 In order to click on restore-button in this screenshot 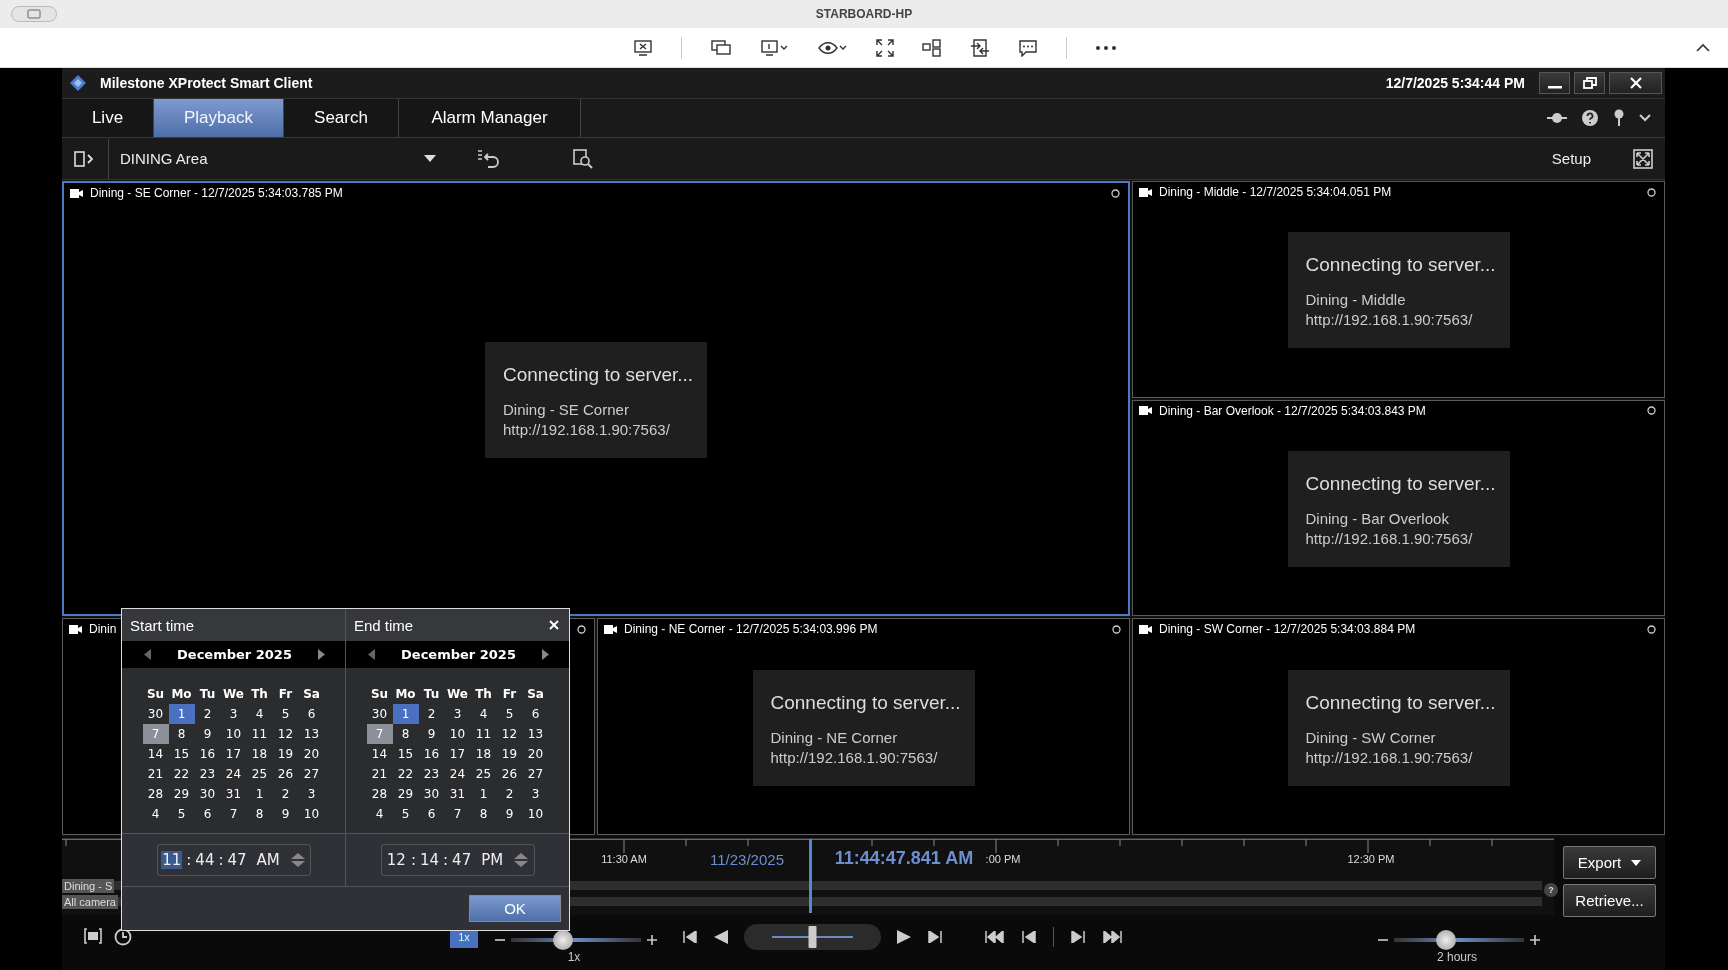, I will do `click(1589, 83)`.